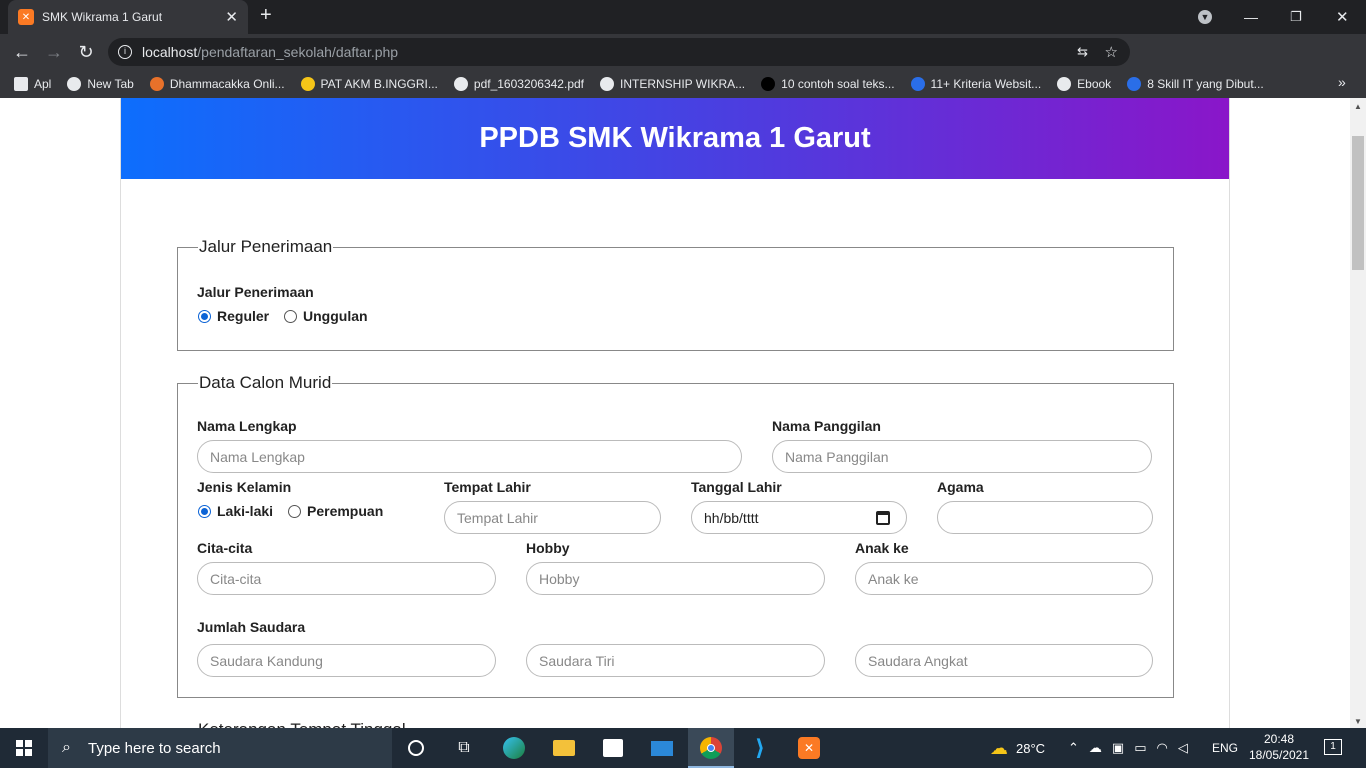 The image size is (1366, 768). Describe the element at coordinates (675, 578) in the screenshot. I see `hobby-input: Hobby` at that location.